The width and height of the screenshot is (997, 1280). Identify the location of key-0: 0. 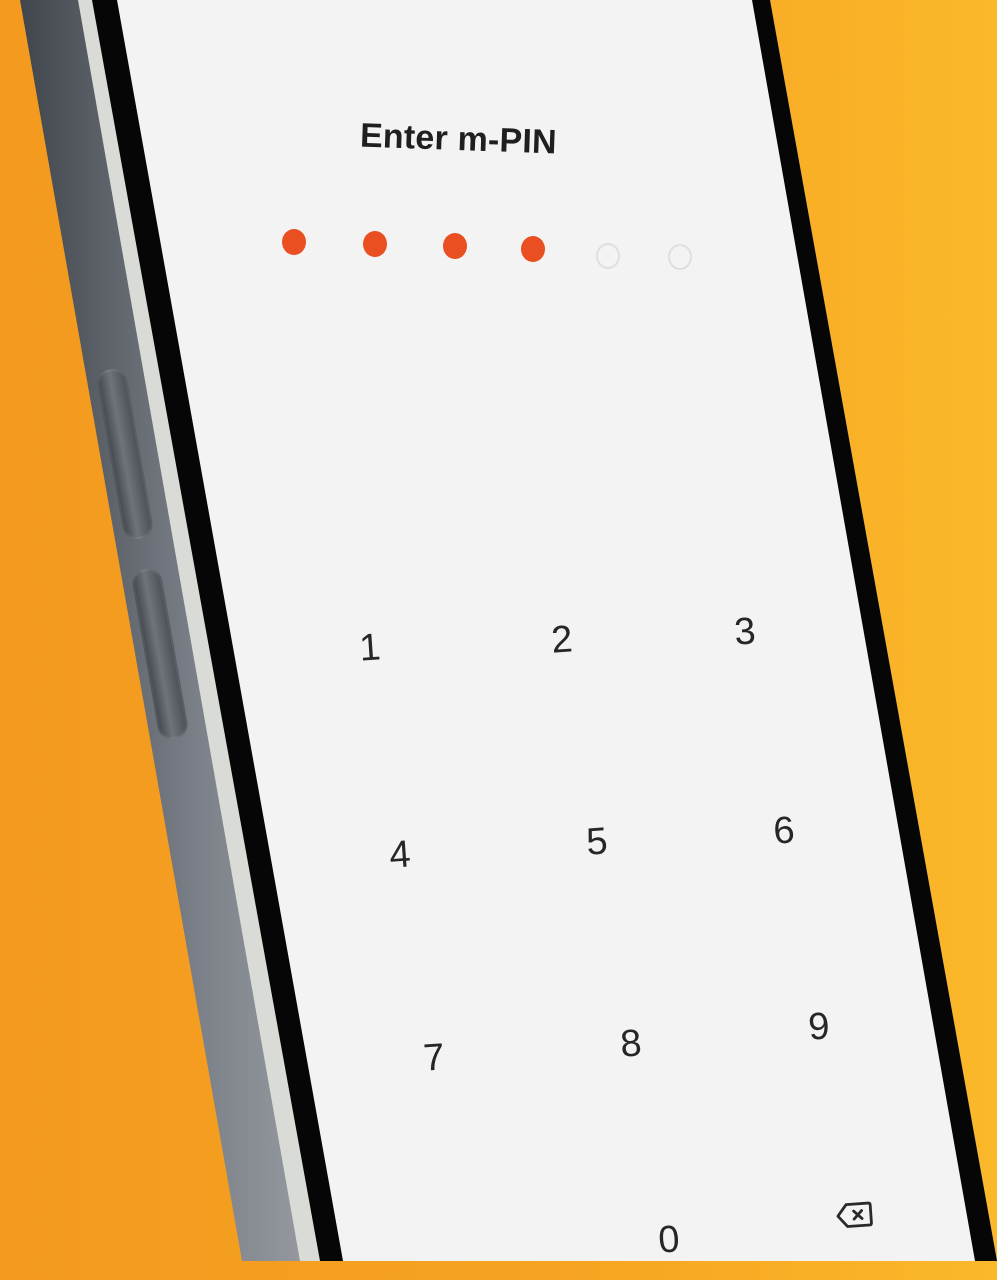
(669, 1231).